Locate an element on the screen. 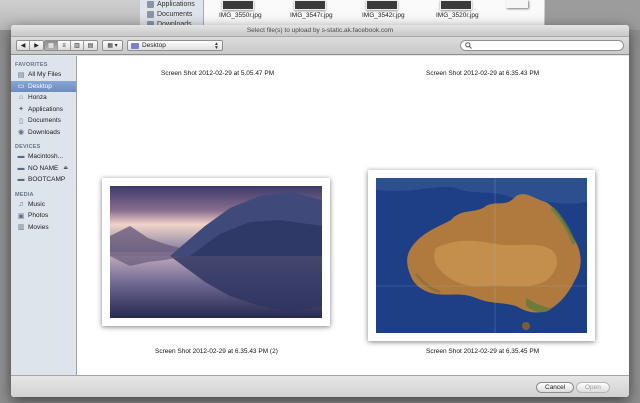 This screenshot has height=403, width=640. australia-satellite-graphic is located at coordinates (481, 255).